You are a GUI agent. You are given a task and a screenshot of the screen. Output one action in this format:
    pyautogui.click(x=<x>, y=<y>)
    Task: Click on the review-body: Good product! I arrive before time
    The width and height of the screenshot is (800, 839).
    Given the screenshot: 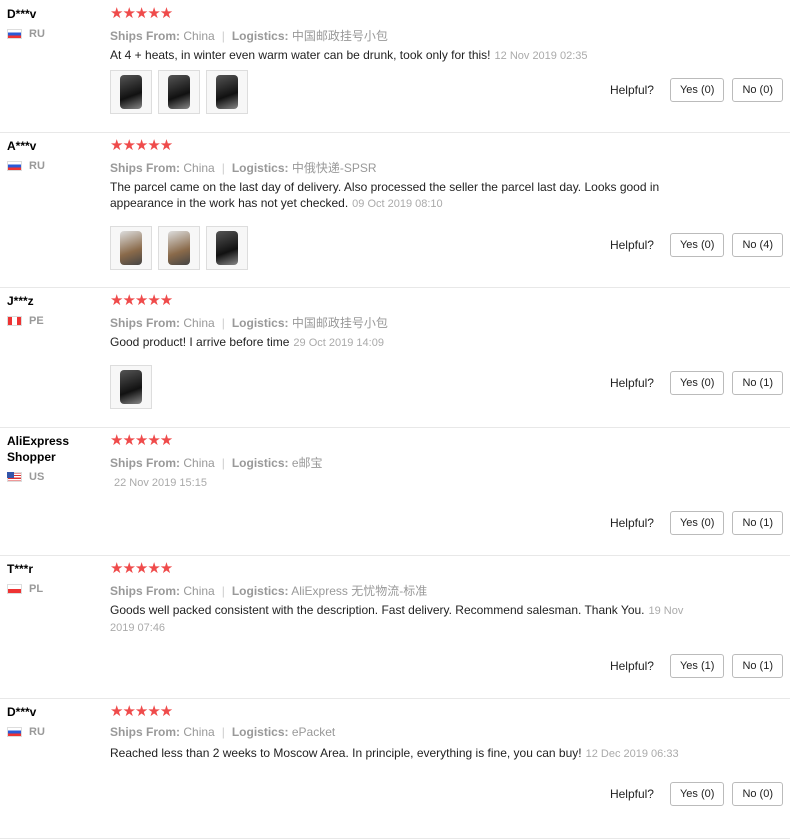 What is the action you would take?
    pyautogui.click(x=200, y=342)
    